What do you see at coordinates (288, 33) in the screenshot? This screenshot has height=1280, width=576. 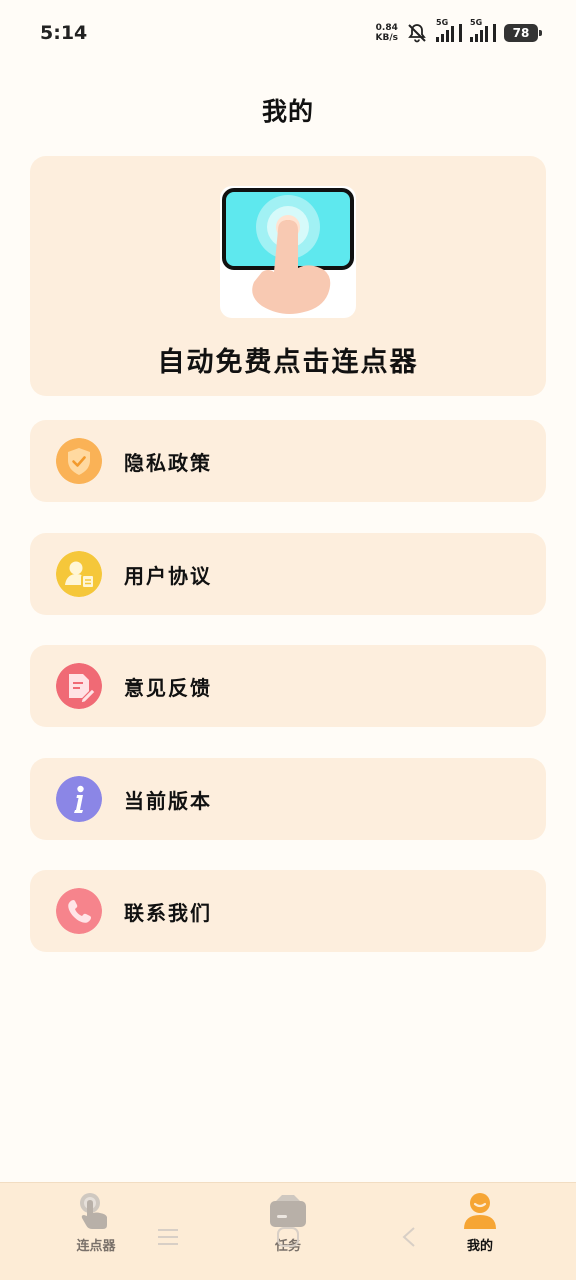 I see `status-bar: 5:14 0.84 KB/s 5G 5G 78` at bounding box center [288, 33].